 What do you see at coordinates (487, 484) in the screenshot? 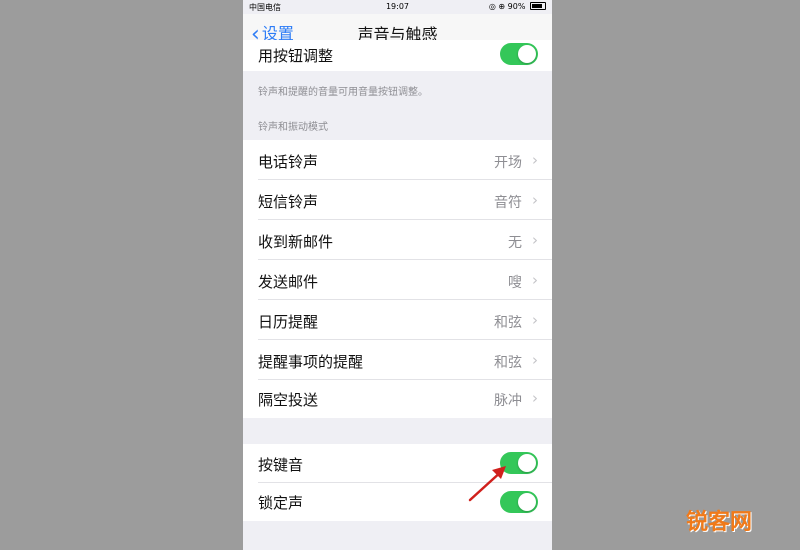
I see `annotation-arrow` at bounding box center [487, 484].